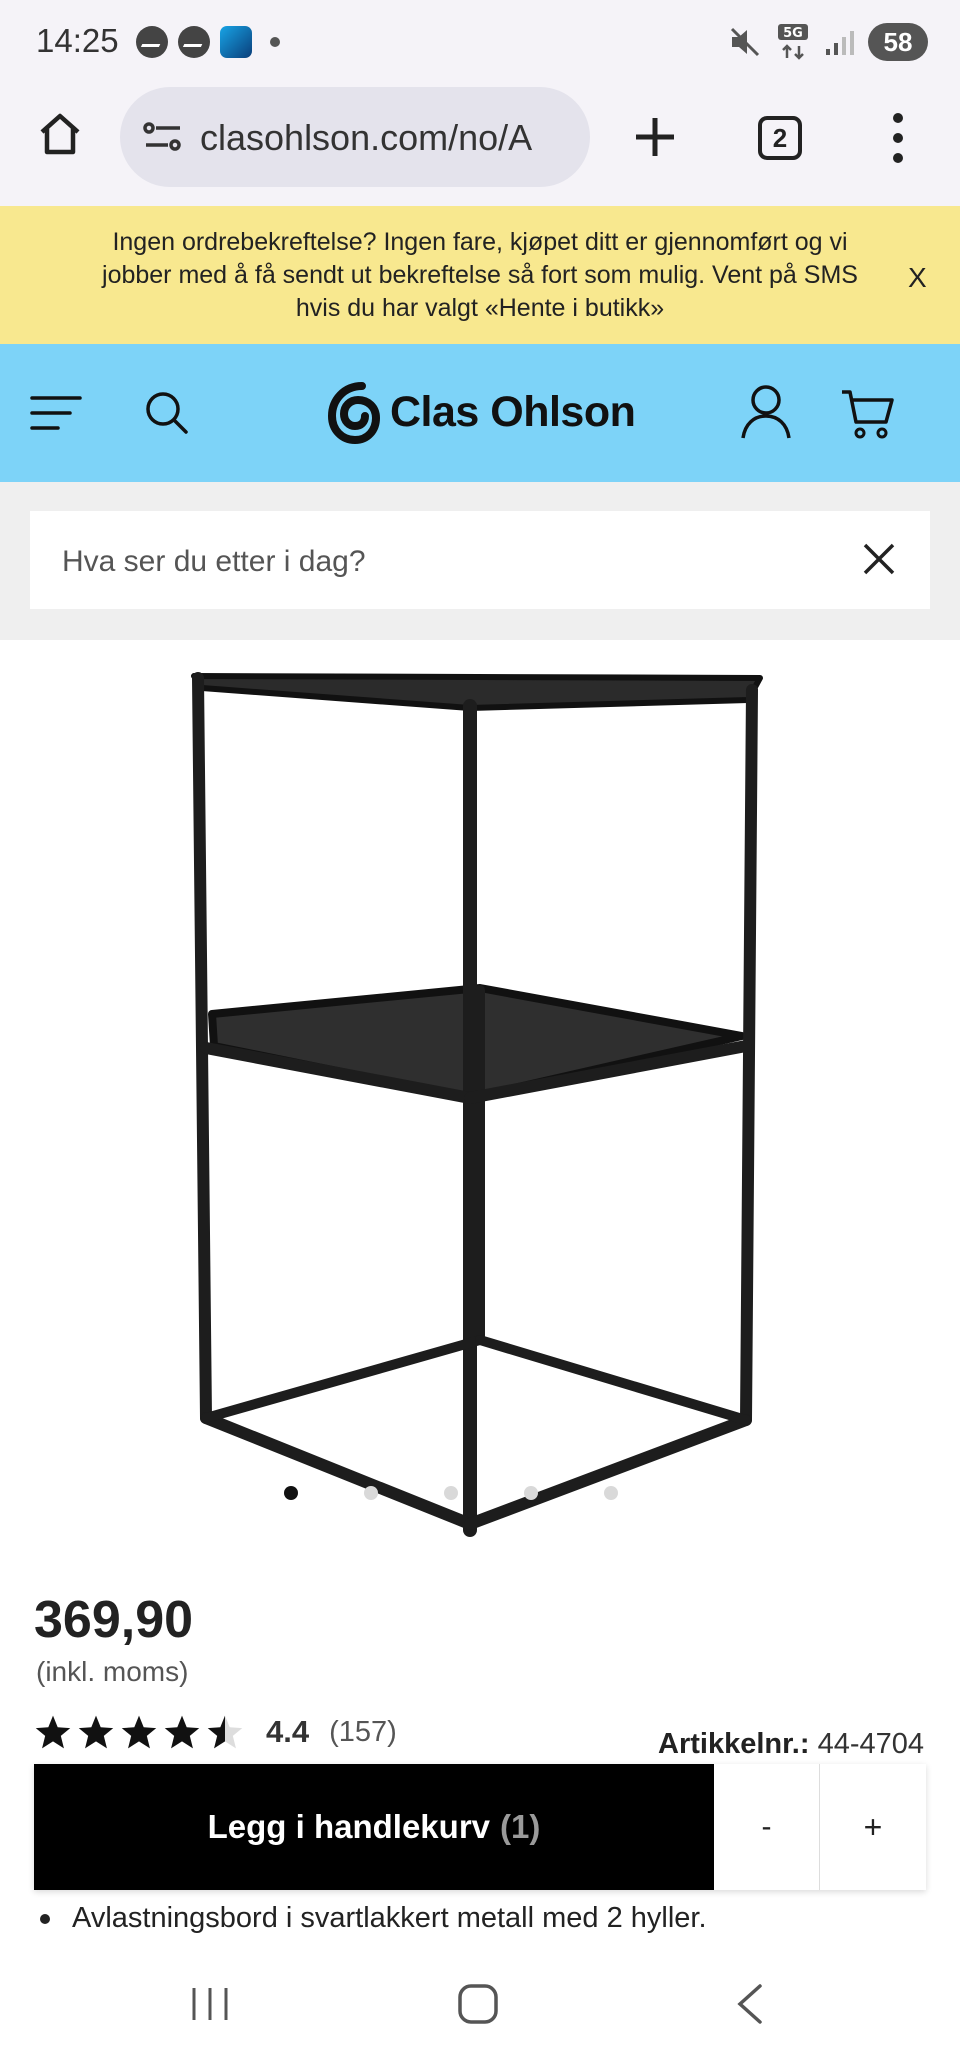 This screenshot has height=2059, width=960. I want to click on add-to-cart-button: Legg i handlekurv (1), so click(374, 1827).